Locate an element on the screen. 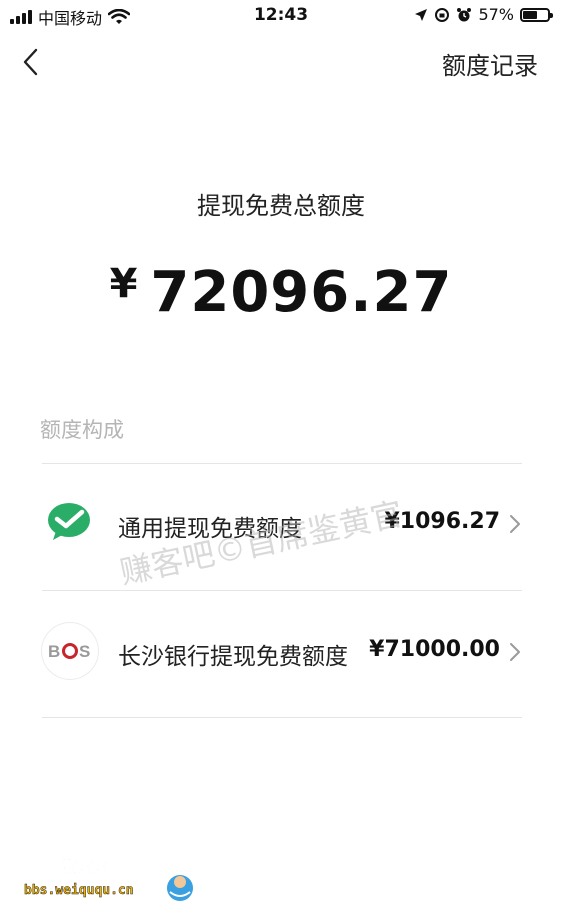 The width and height of the screenshot is (562, 919). chevron-left-icon is located at coordinates (30, 62).